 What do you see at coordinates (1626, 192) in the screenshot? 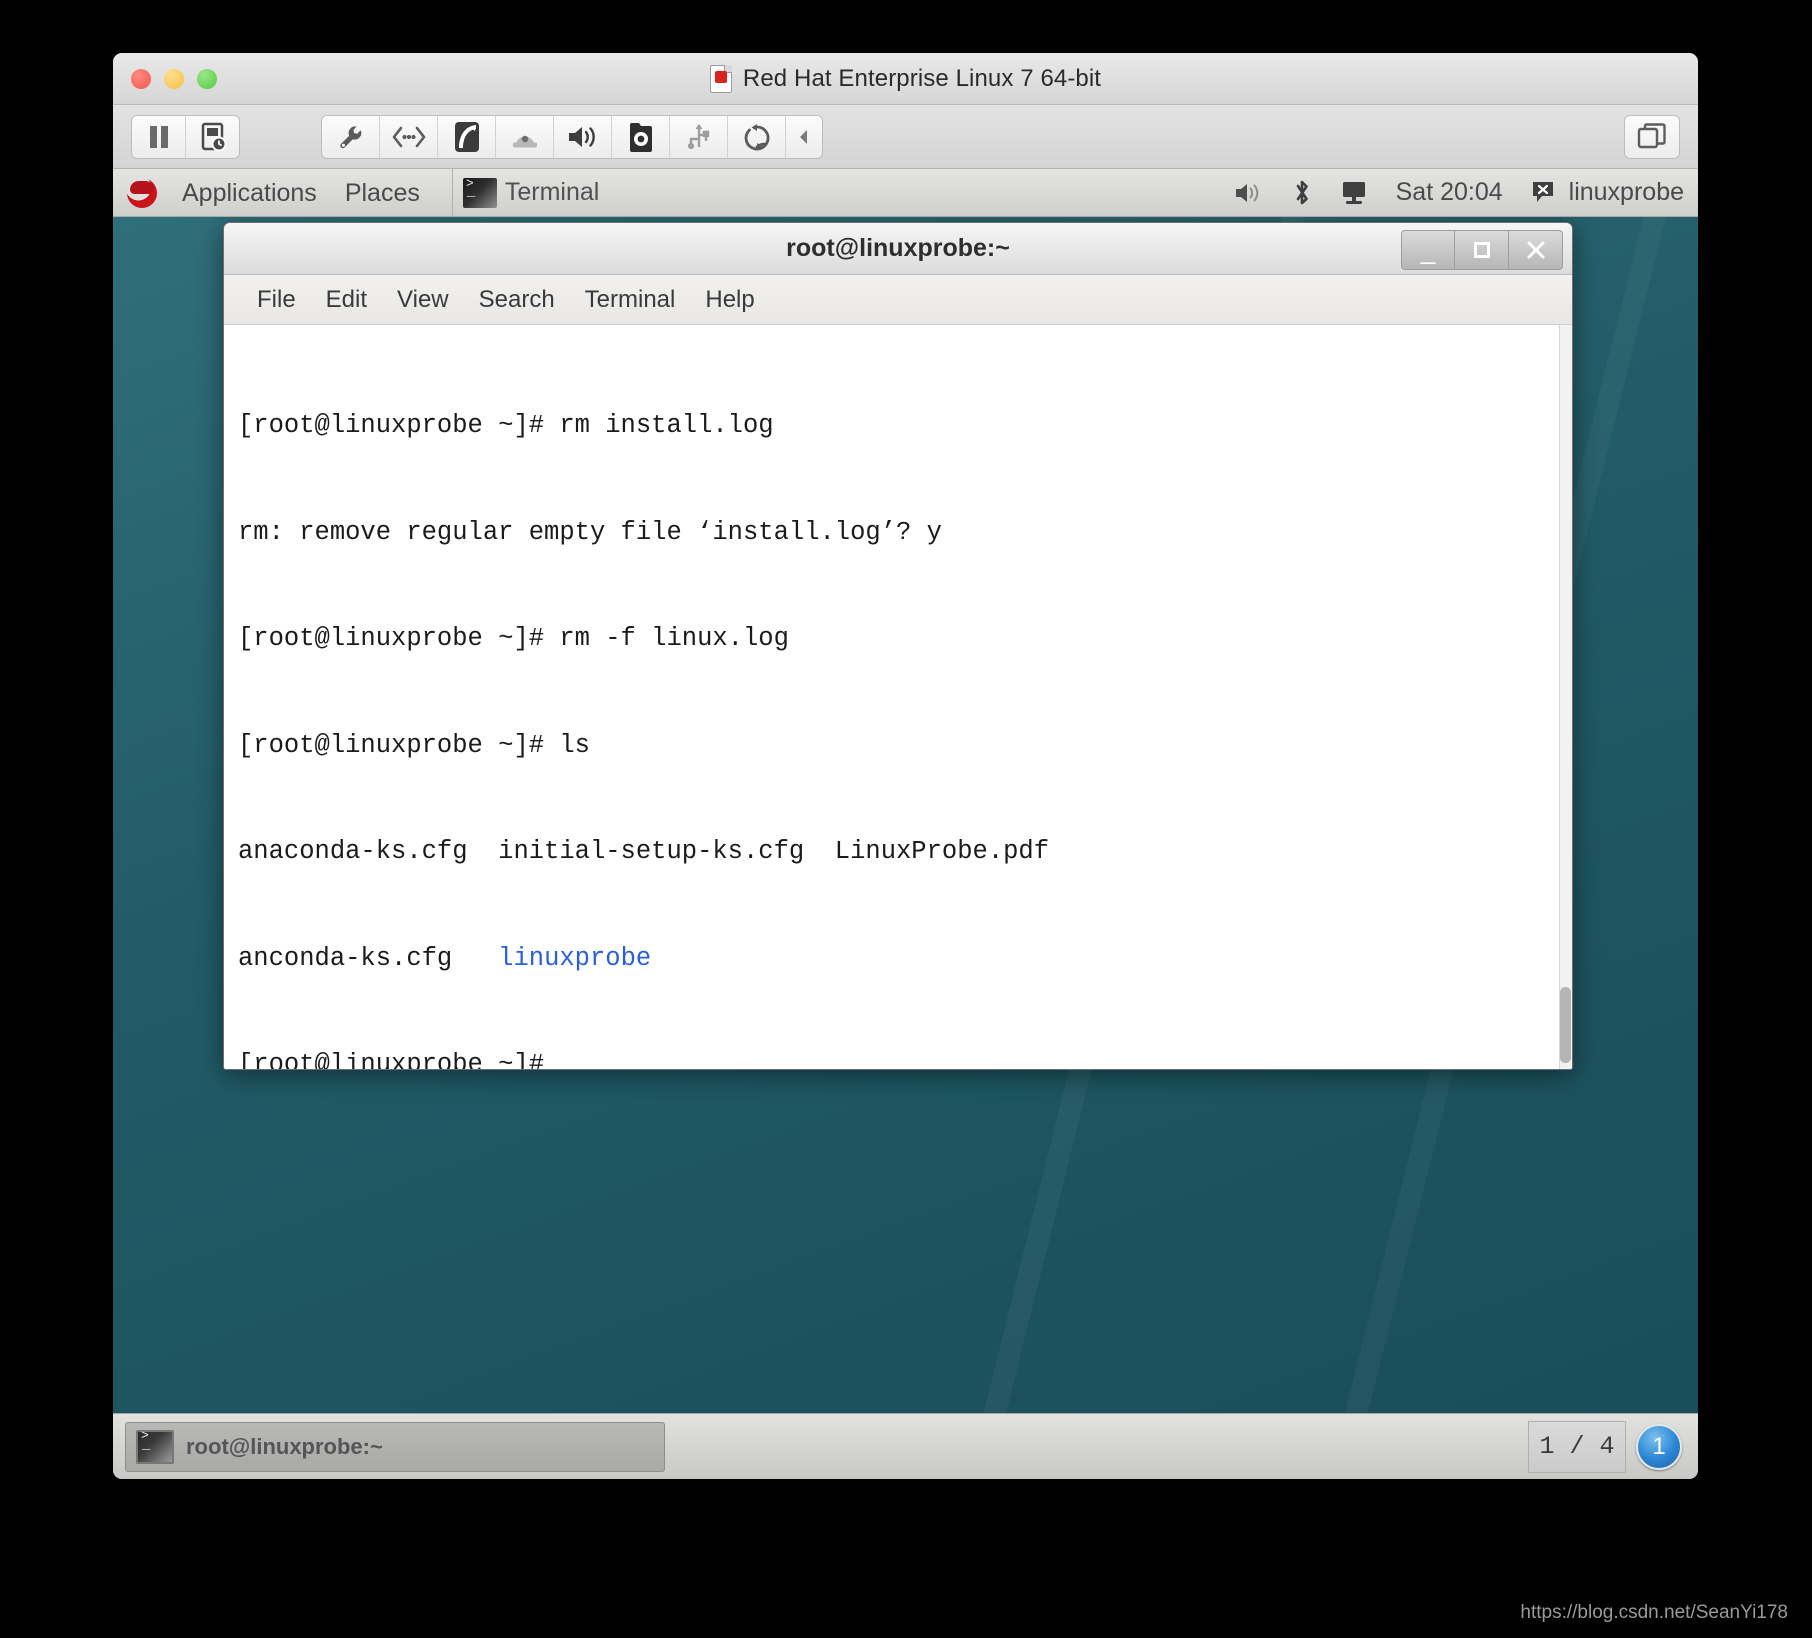
I see `panel-username: linuxprobe` at bounding box center [1626, 192].